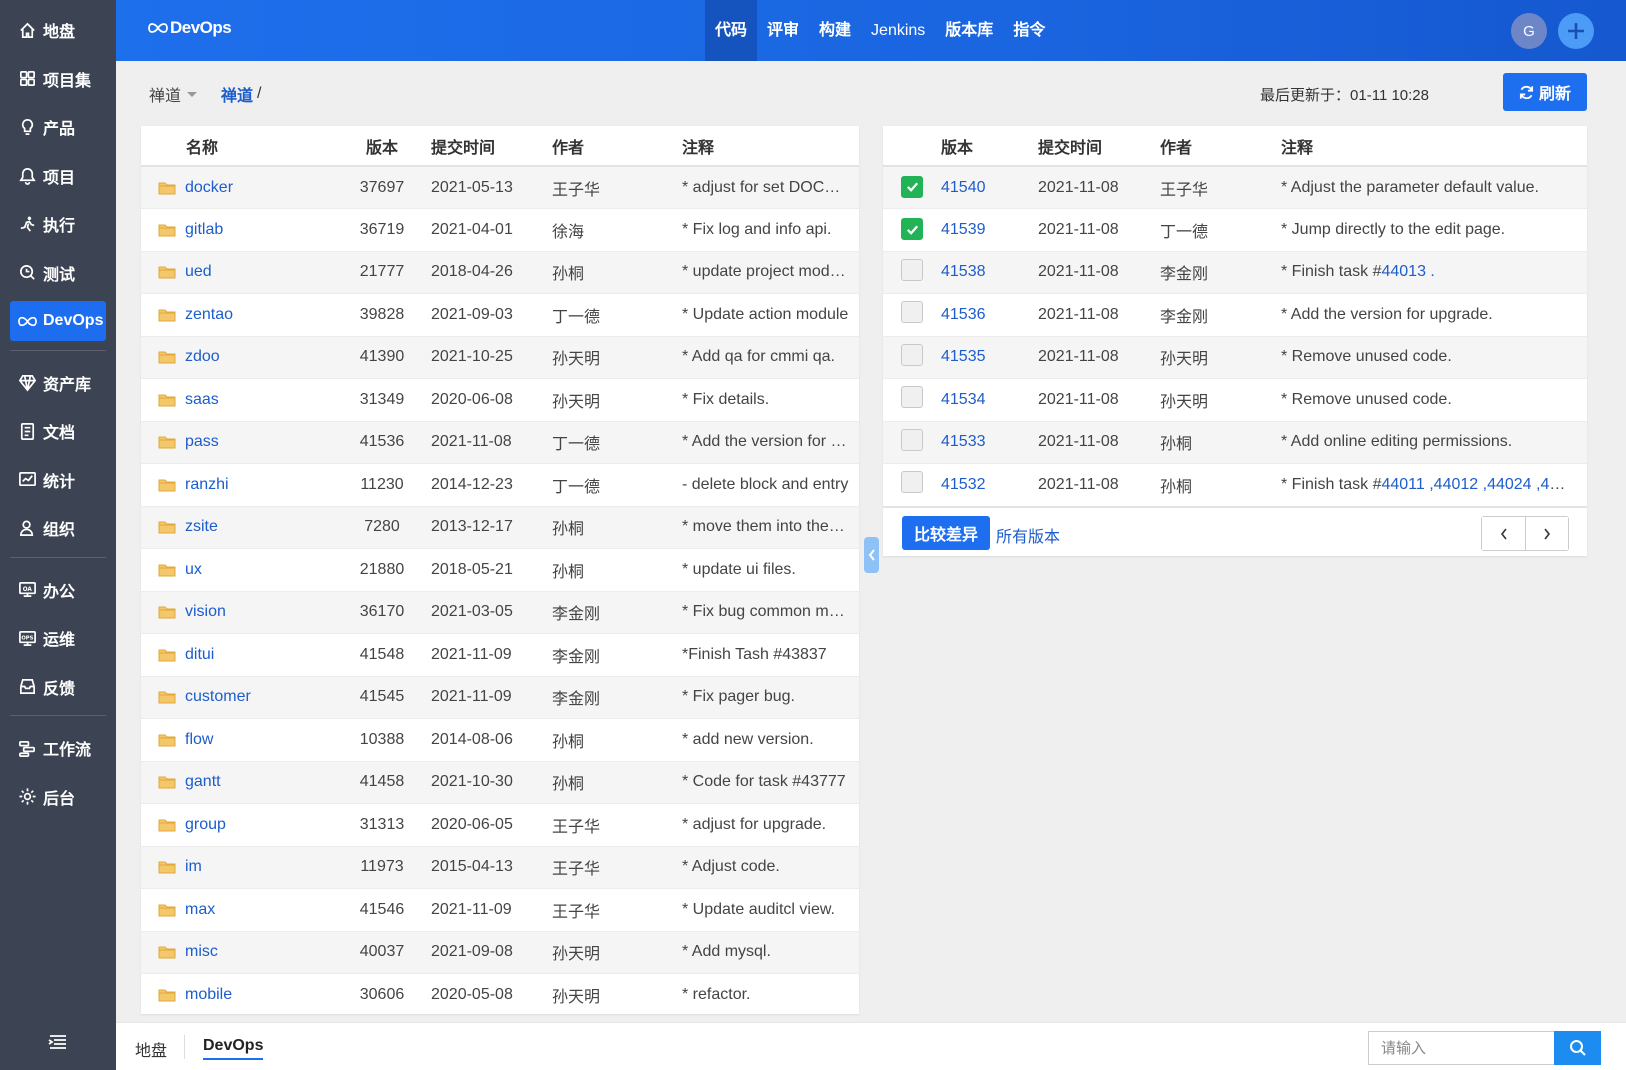 This screenshot has width=1626, height=1070. What do you see at coordinates (783, 30) in the screenshot?
I see `tab-1: 评审` at bounding box center [783, 30].